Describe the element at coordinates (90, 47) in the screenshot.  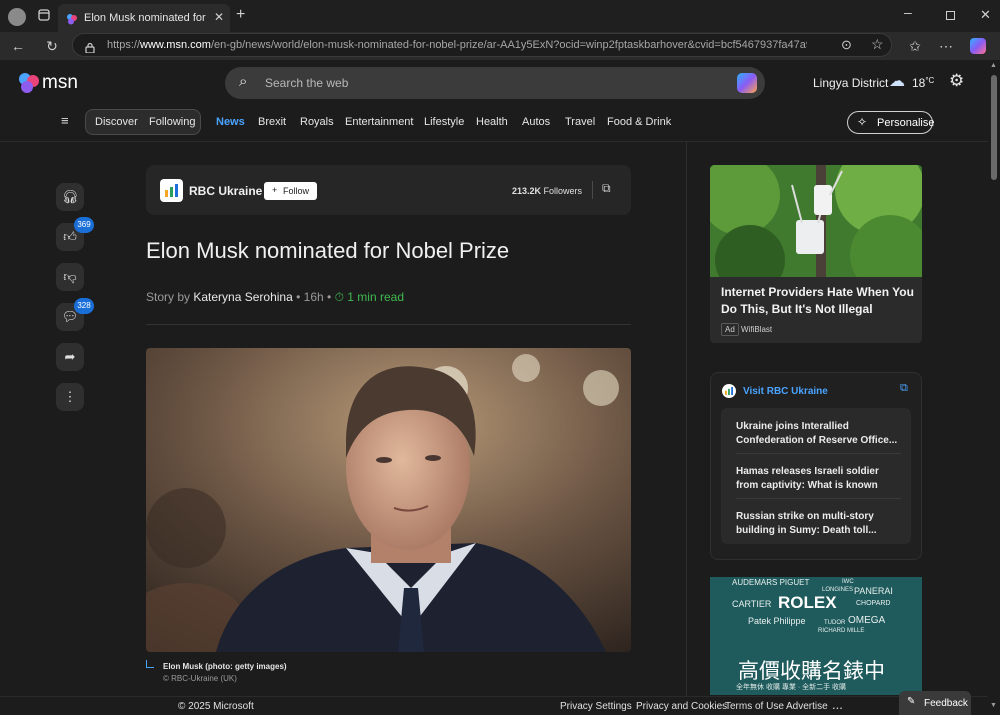
I see `lock-icon` at that location.